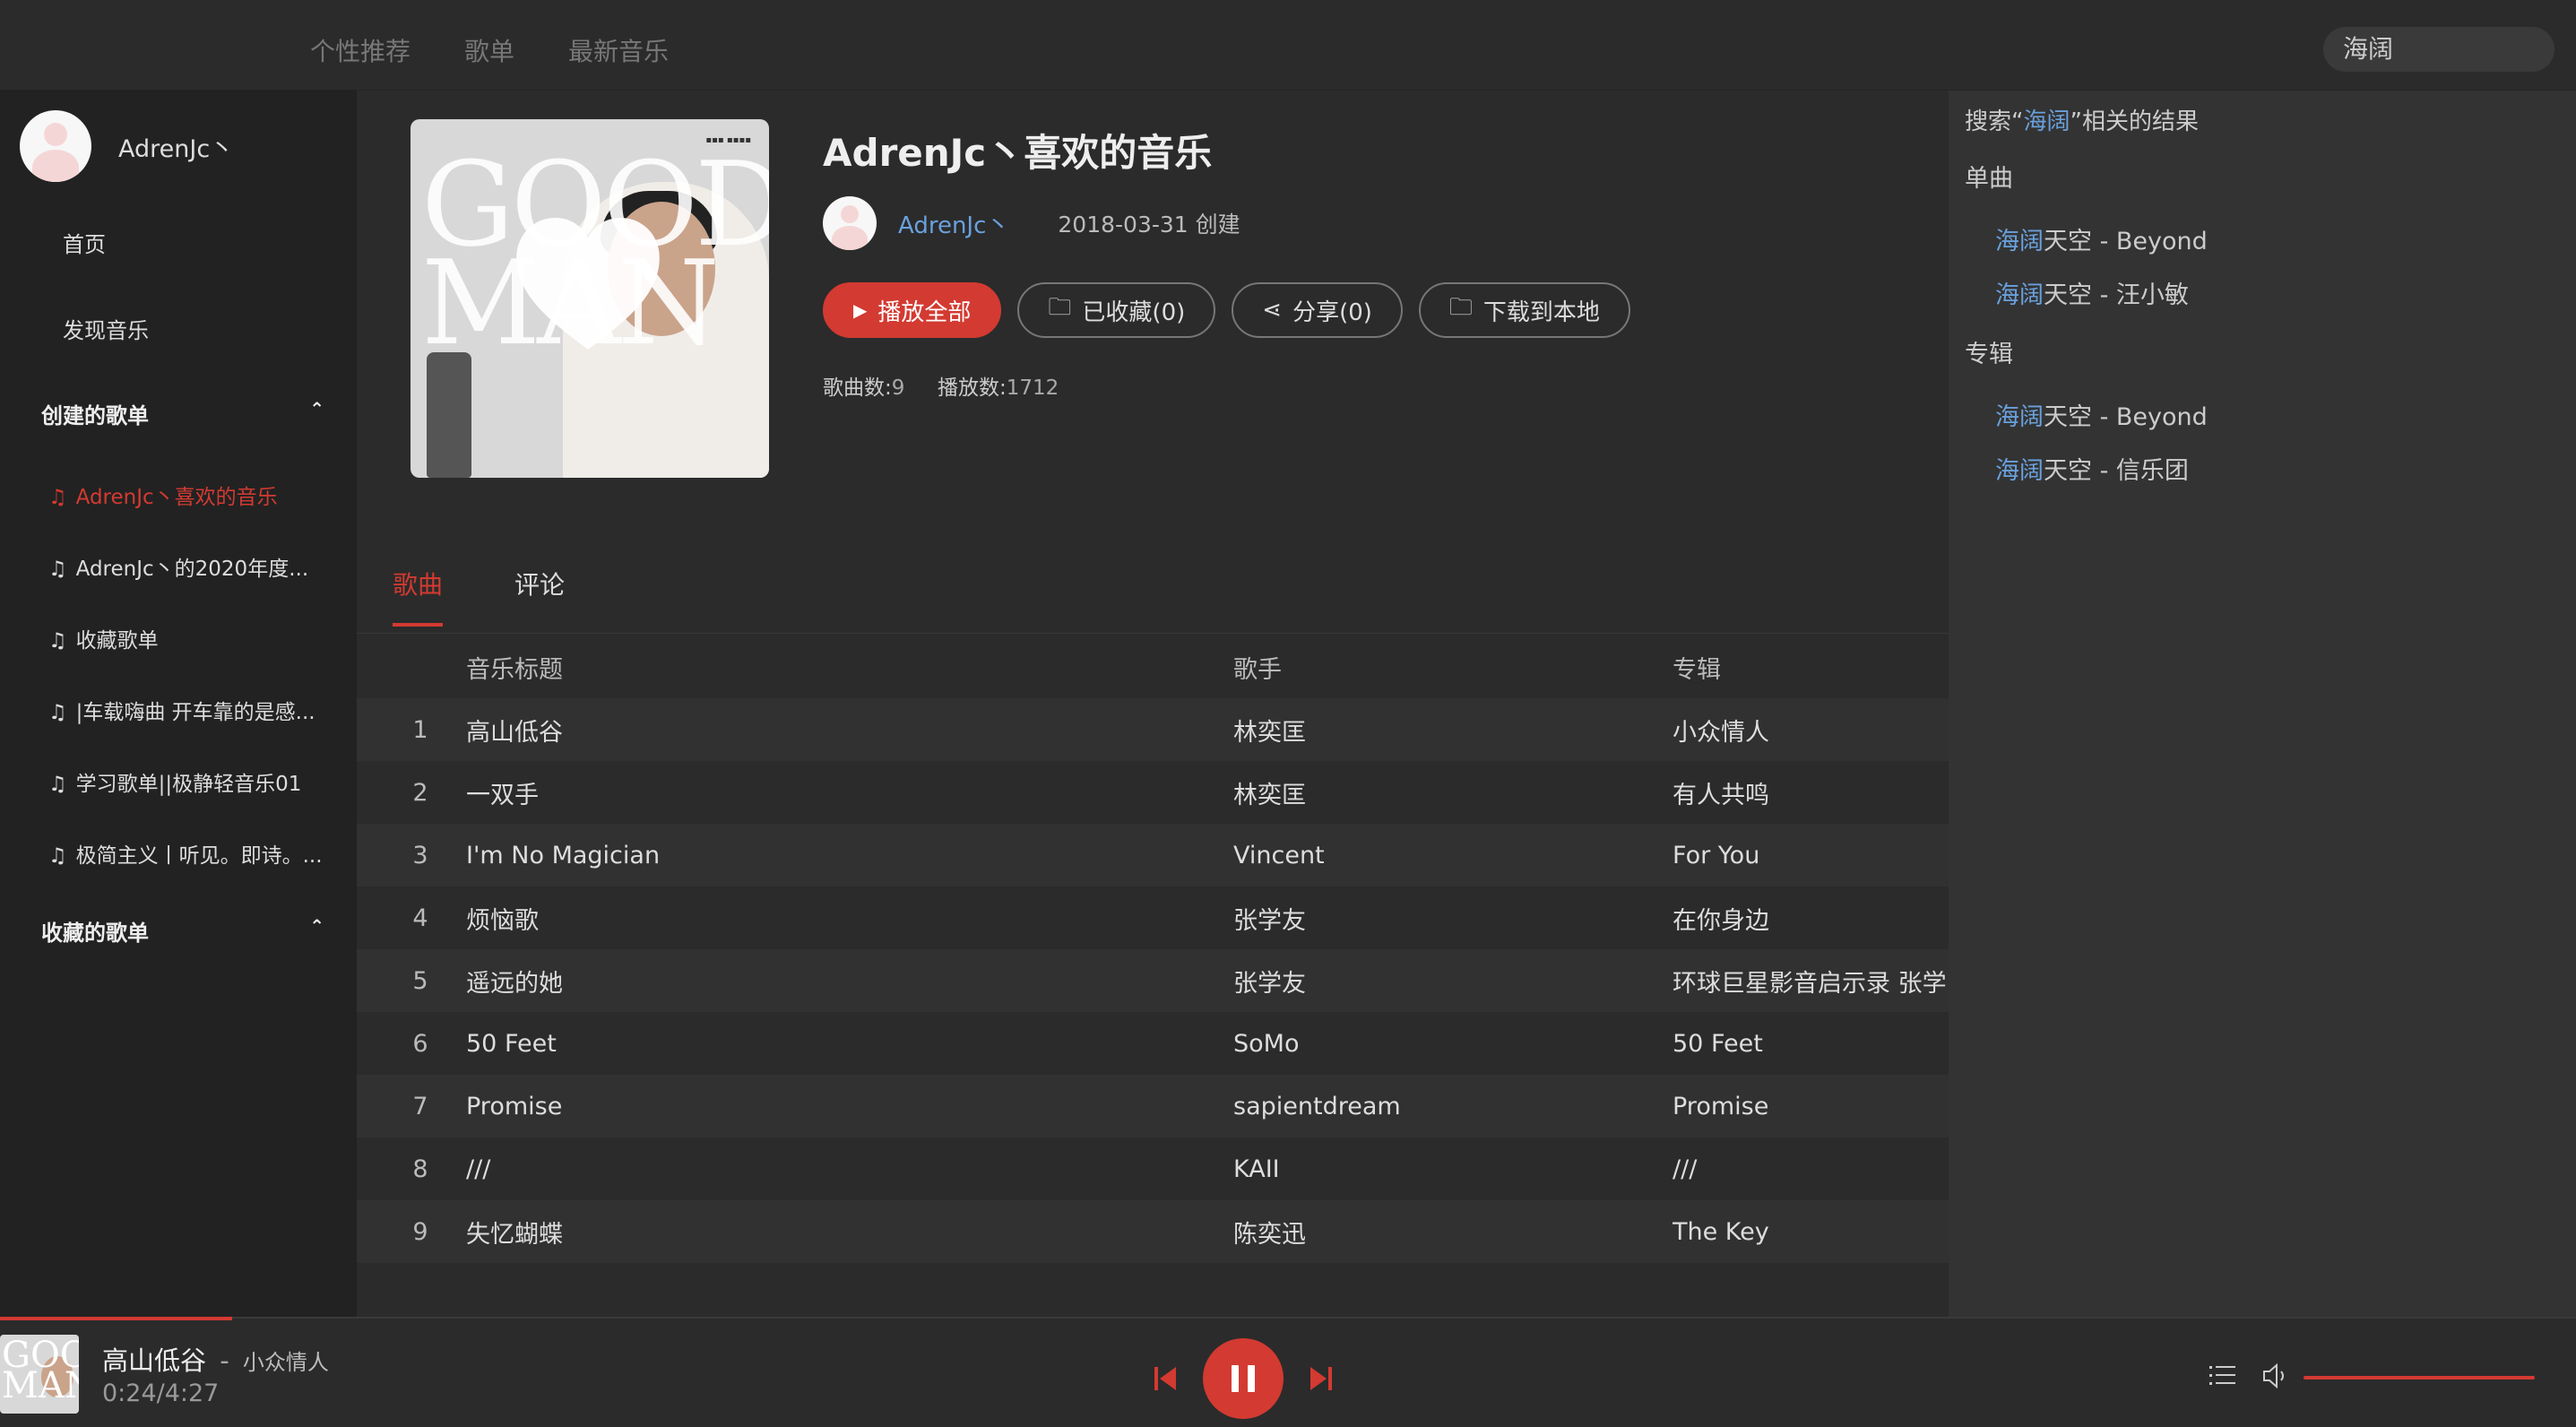  I want to click on top-nav: 个性推荐 歌单 最新音乐, so click(489, 50).